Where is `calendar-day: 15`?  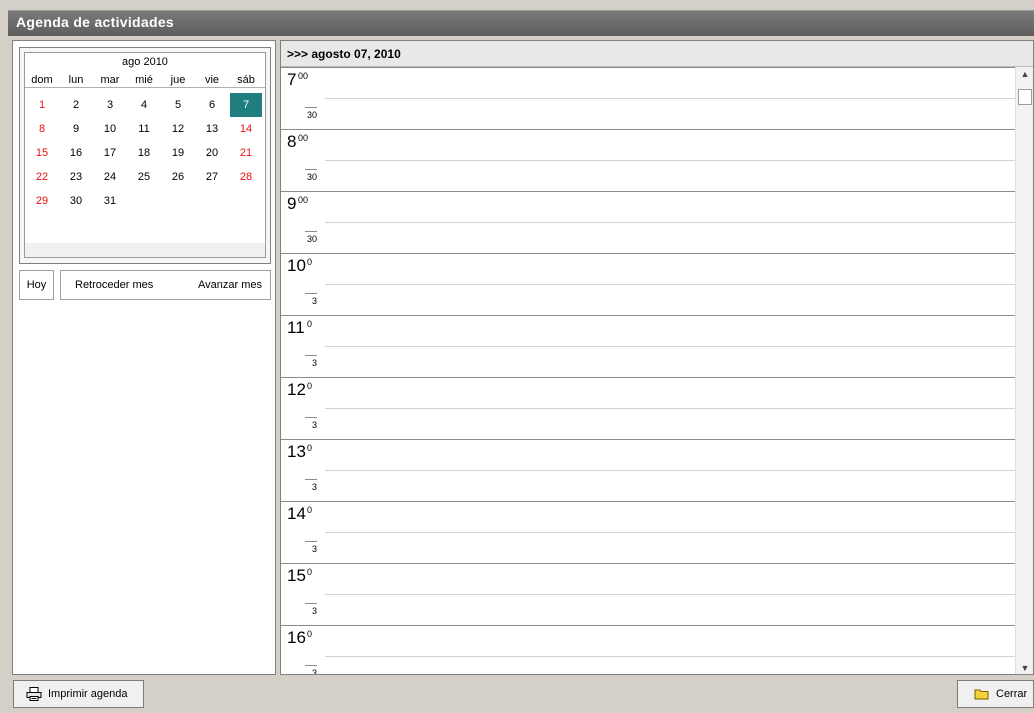
calendar-day: 15 is located at coordinates (42, 153).